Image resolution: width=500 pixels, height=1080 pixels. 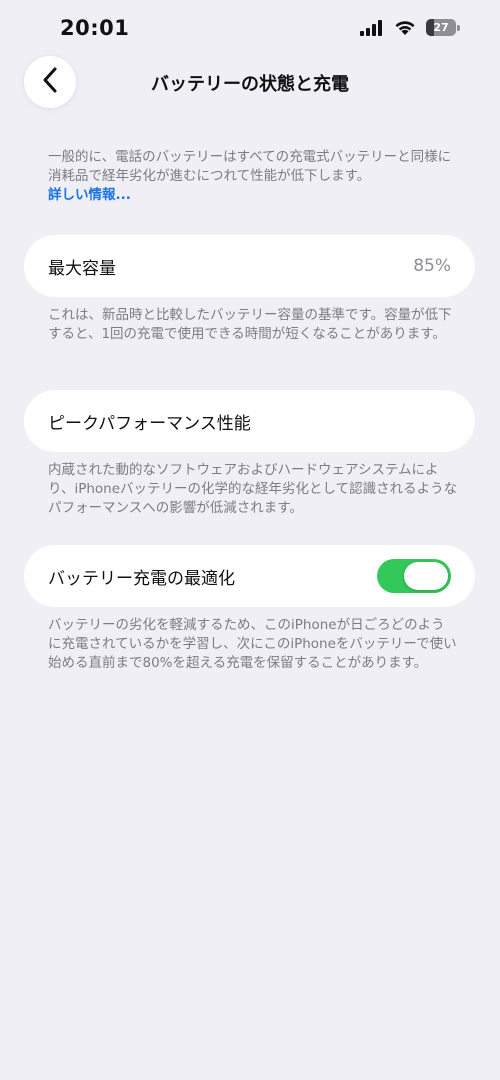 What do you see at coordinates (249, 266) in the screenshot?
I see `max-capacity-row: 最大容量 85%` at bounding box center [249, 266].